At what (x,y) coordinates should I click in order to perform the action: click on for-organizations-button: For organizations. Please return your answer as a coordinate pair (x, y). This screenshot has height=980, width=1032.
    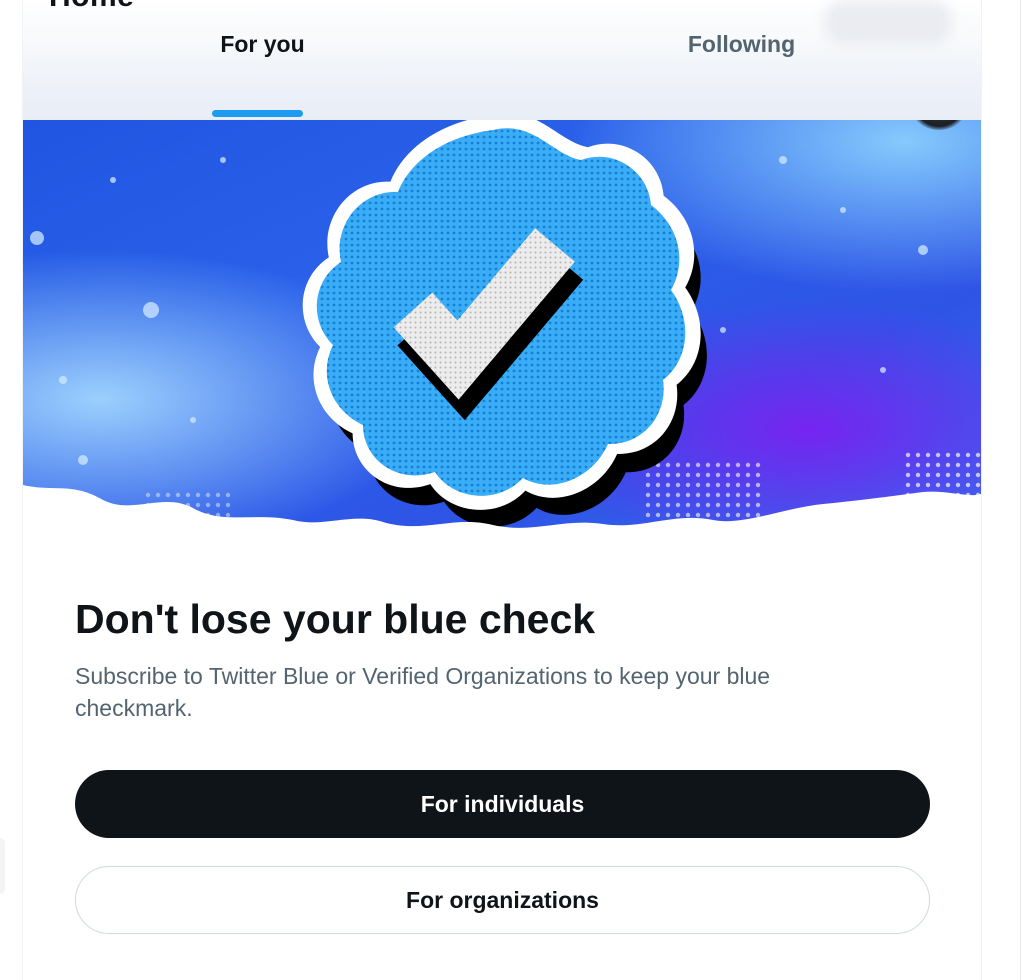
    Looking at the image, I should click on (502, 900).